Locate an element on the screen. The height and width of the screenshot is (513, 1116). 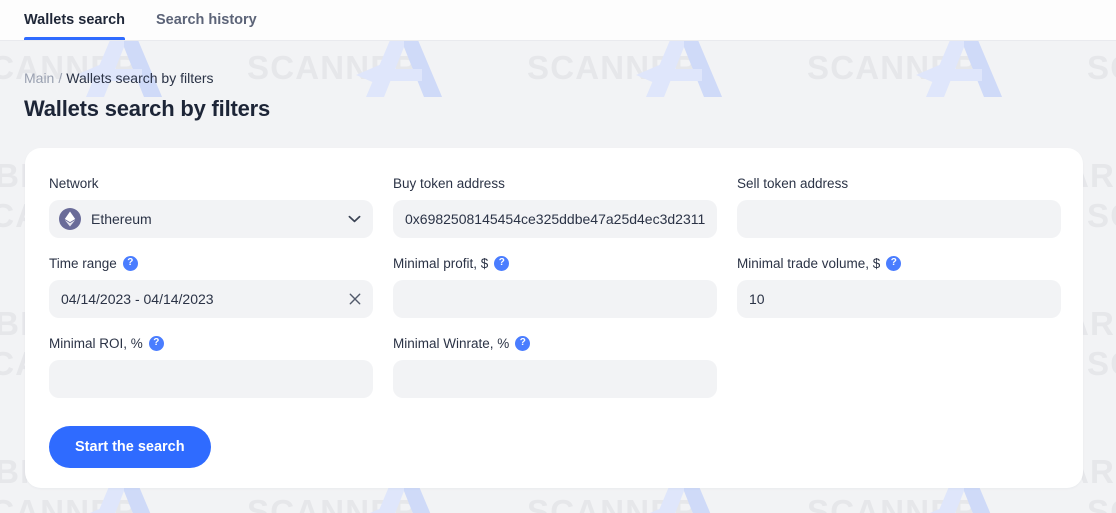
help-icon-minimal-winrate: ? is located at coordinates (523, 343).